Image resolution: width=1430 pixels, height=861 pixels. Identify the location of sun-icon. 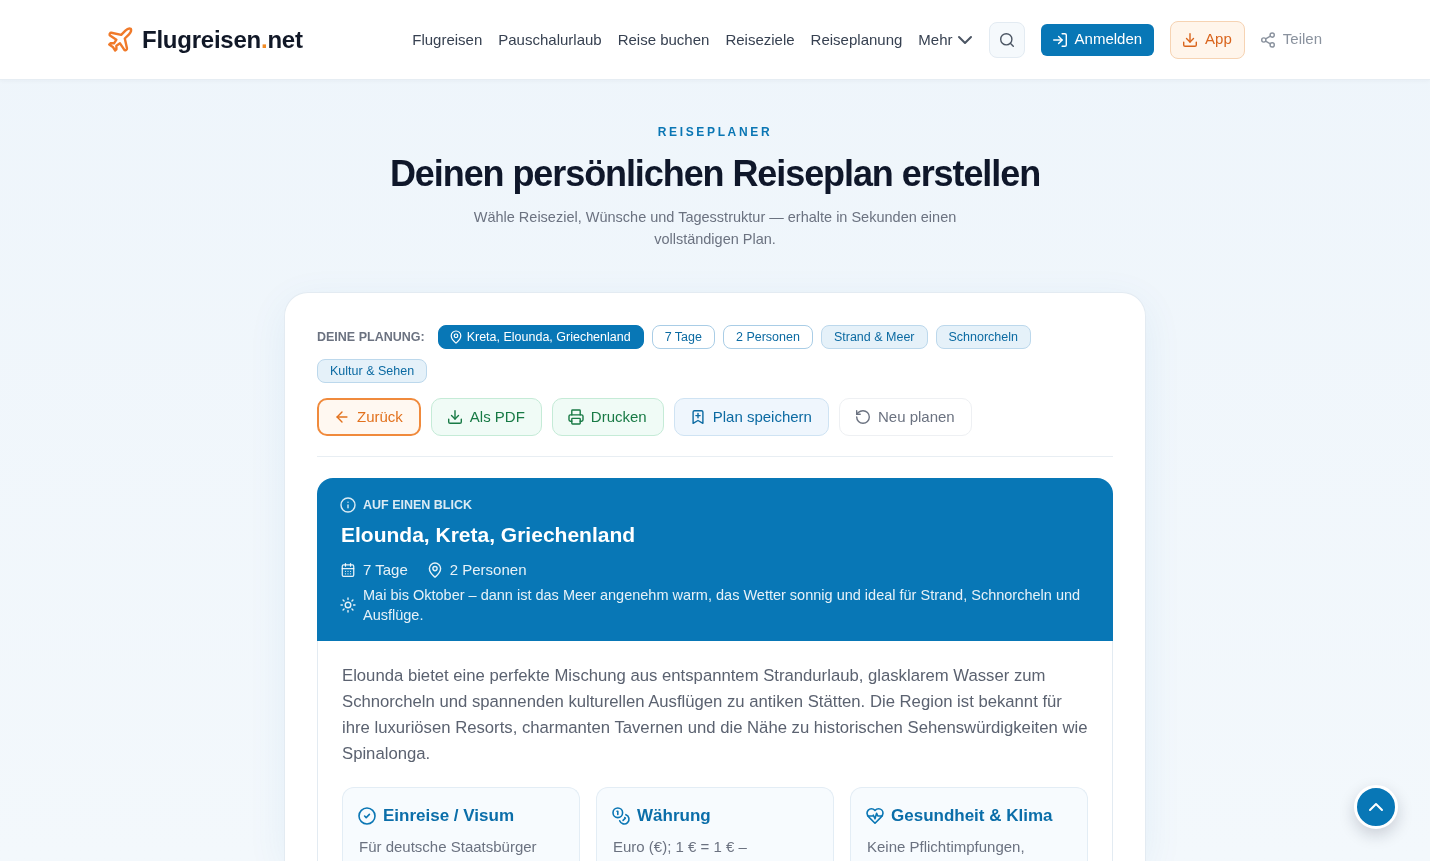
(348, 605).